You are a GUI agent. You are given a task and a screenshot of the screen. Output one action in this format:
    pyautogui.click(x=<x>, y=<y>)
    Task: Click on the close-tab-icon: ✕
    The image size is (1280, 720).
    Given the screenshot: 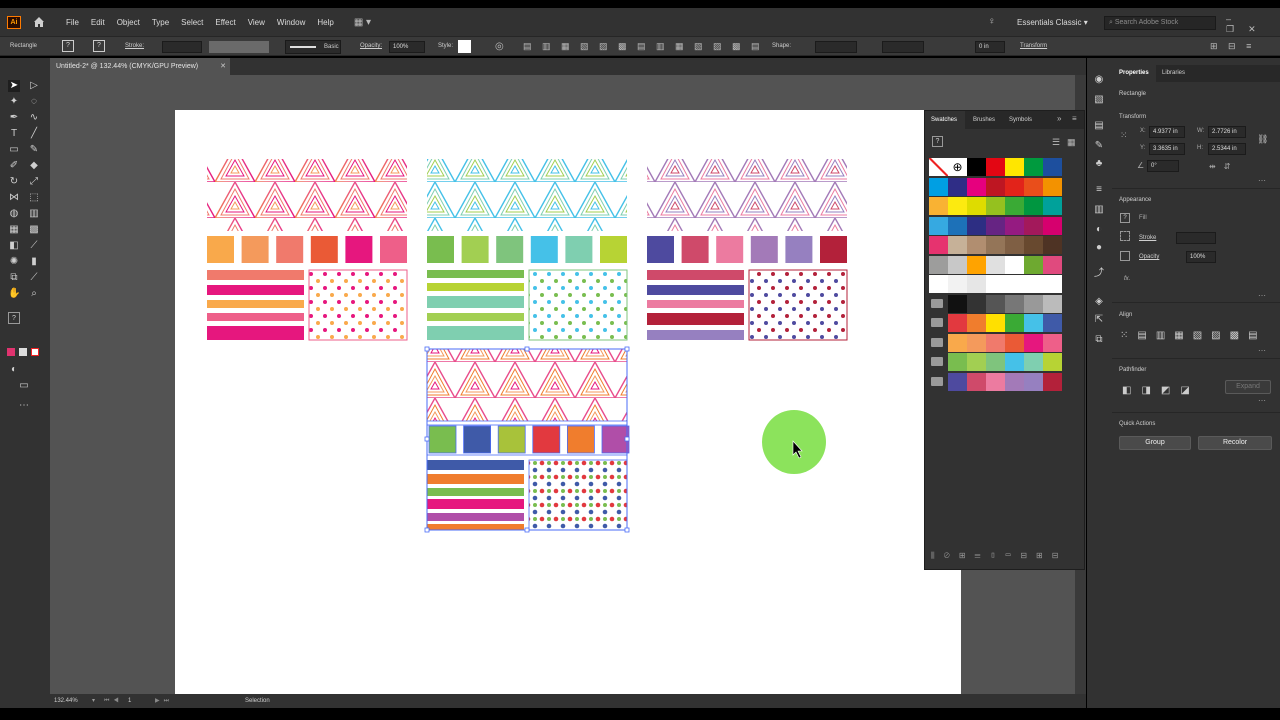 What is the action you would take?
    pyautogui.click(x=223, y=66)
    